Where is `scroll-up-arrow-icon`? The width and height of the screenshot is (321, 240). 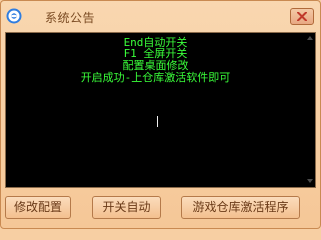 scroll-up-arrow-icon is located at coordinates (310, 38).